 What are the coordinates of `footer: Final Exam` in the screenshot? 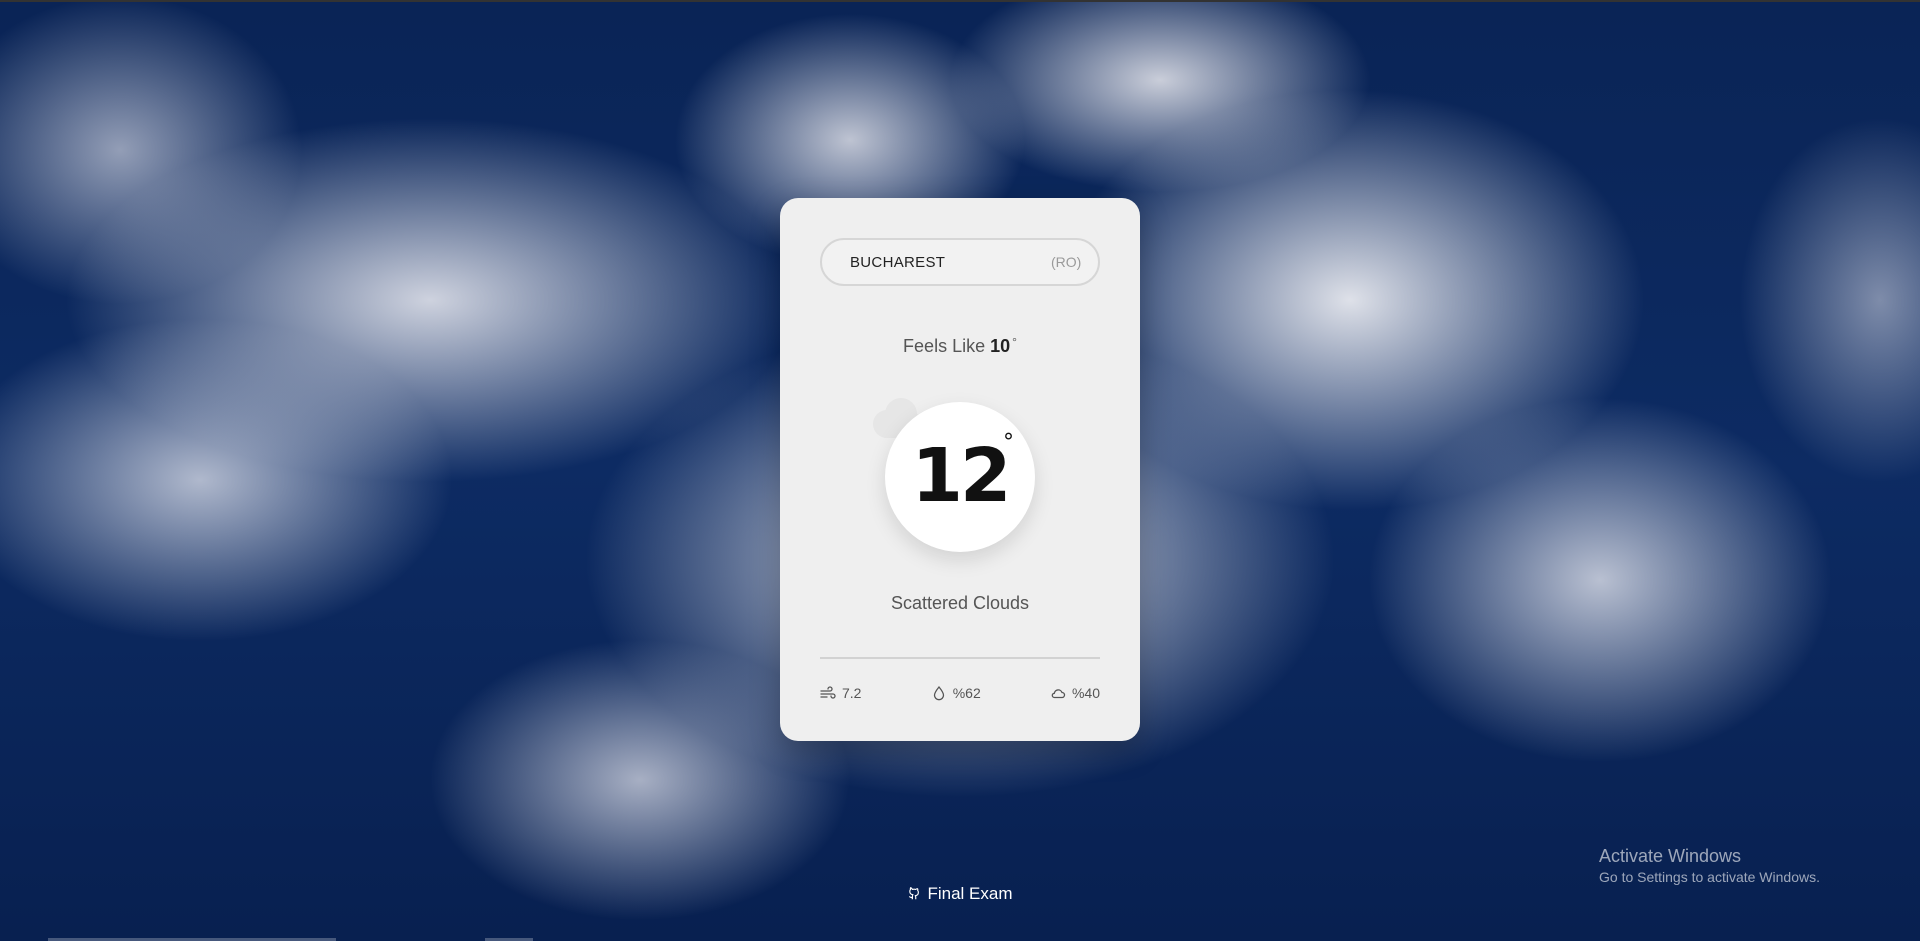 It's located at (960, 894).